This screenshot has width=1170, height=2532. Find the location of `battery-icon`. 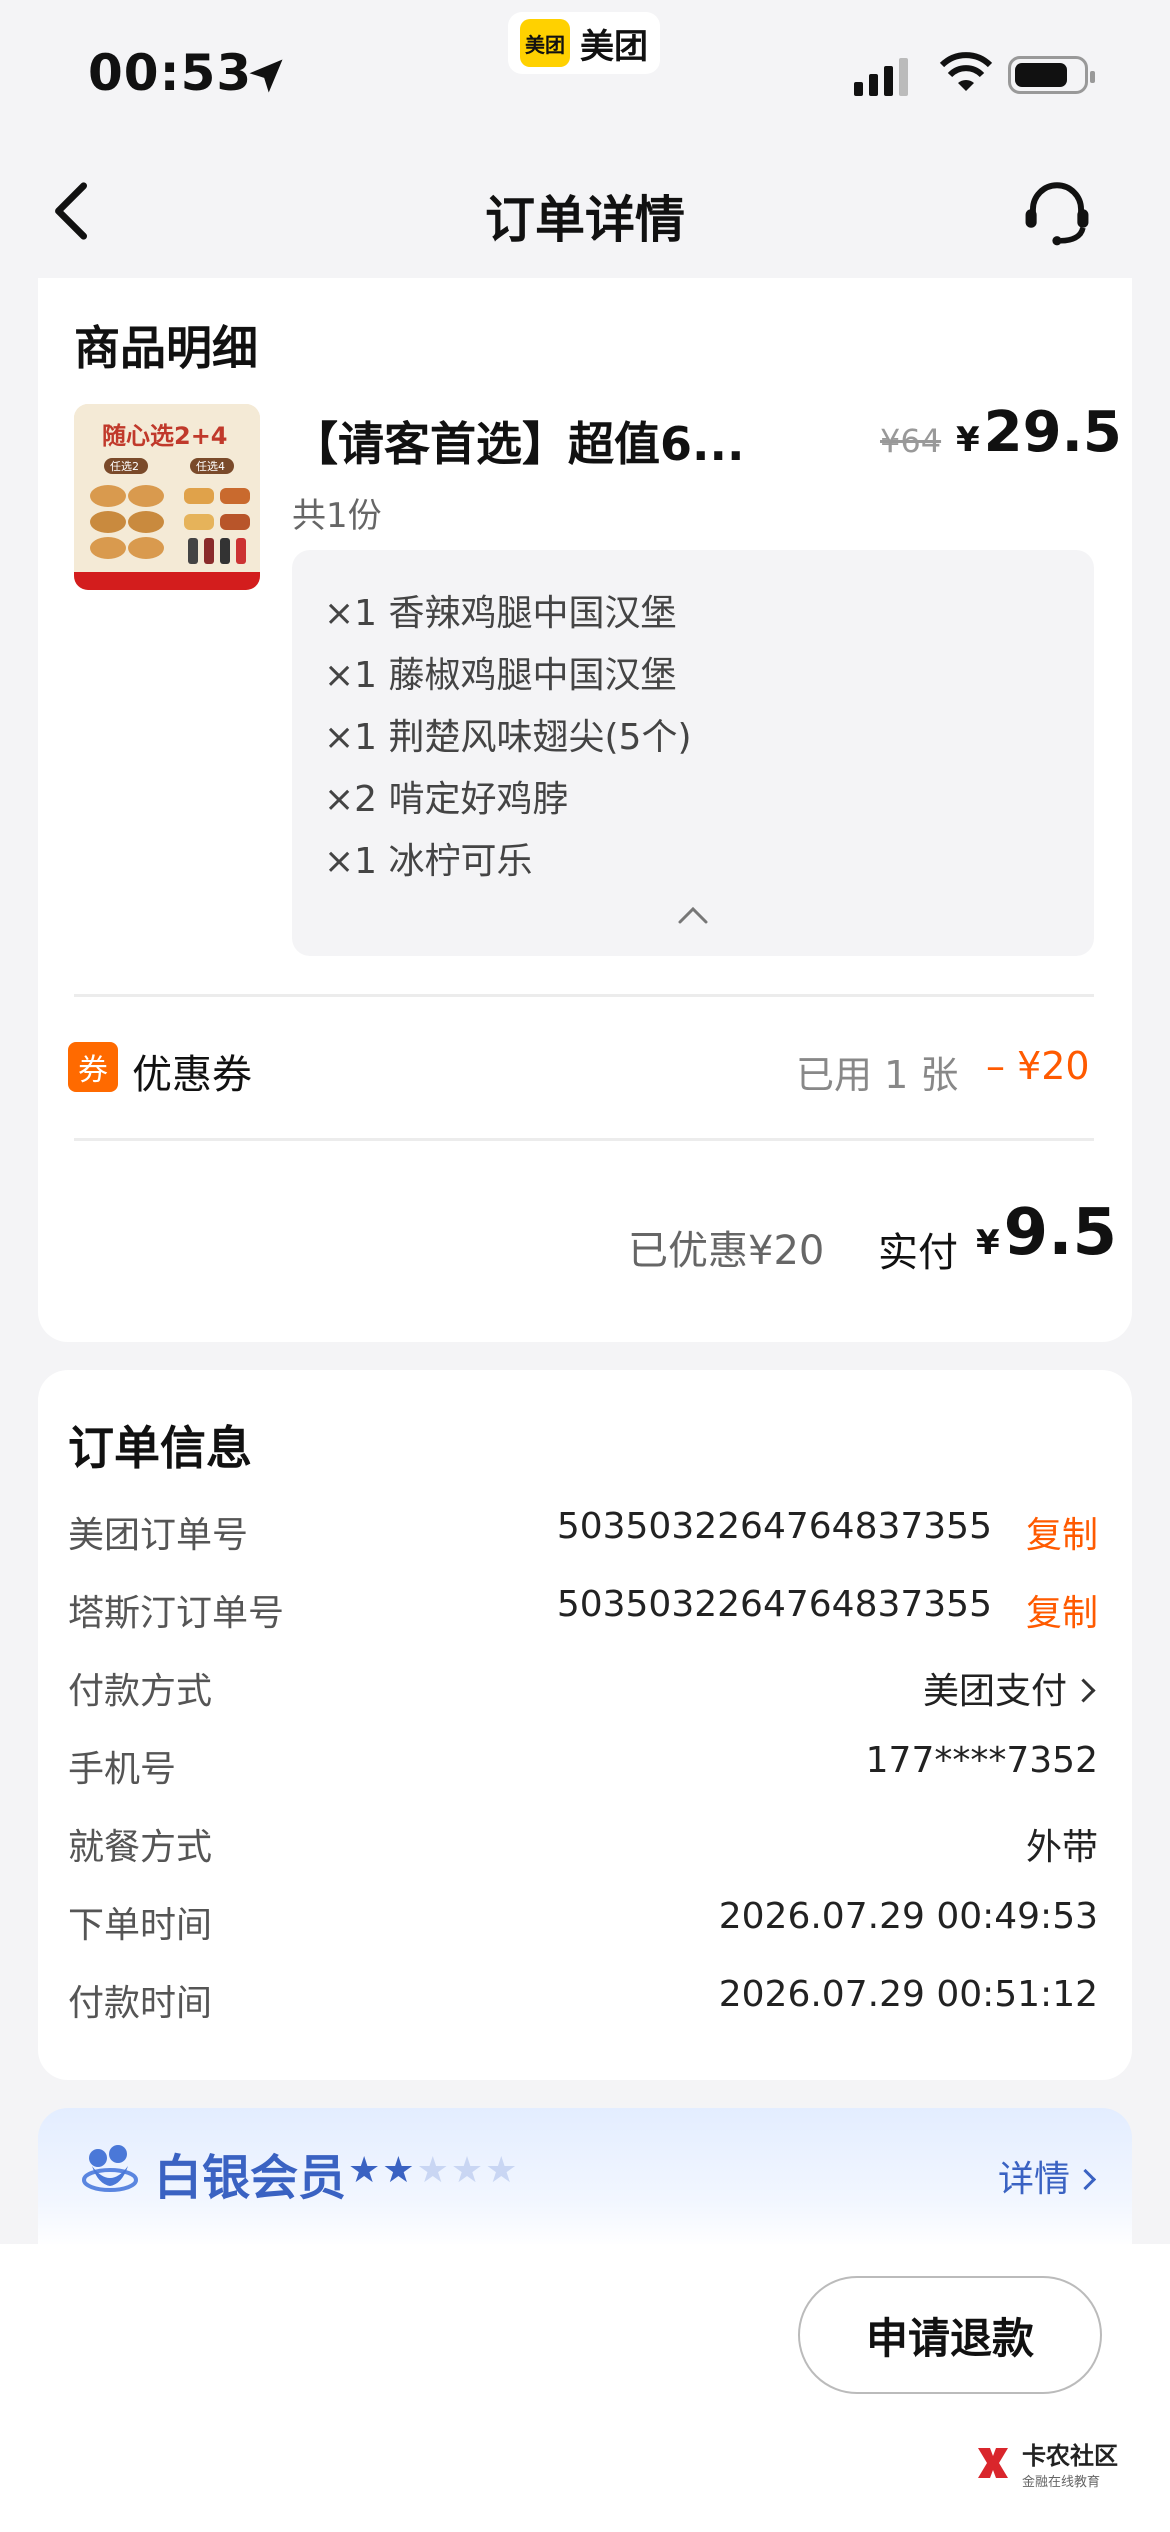

battery-icon is located at coordinates (1051, 75).